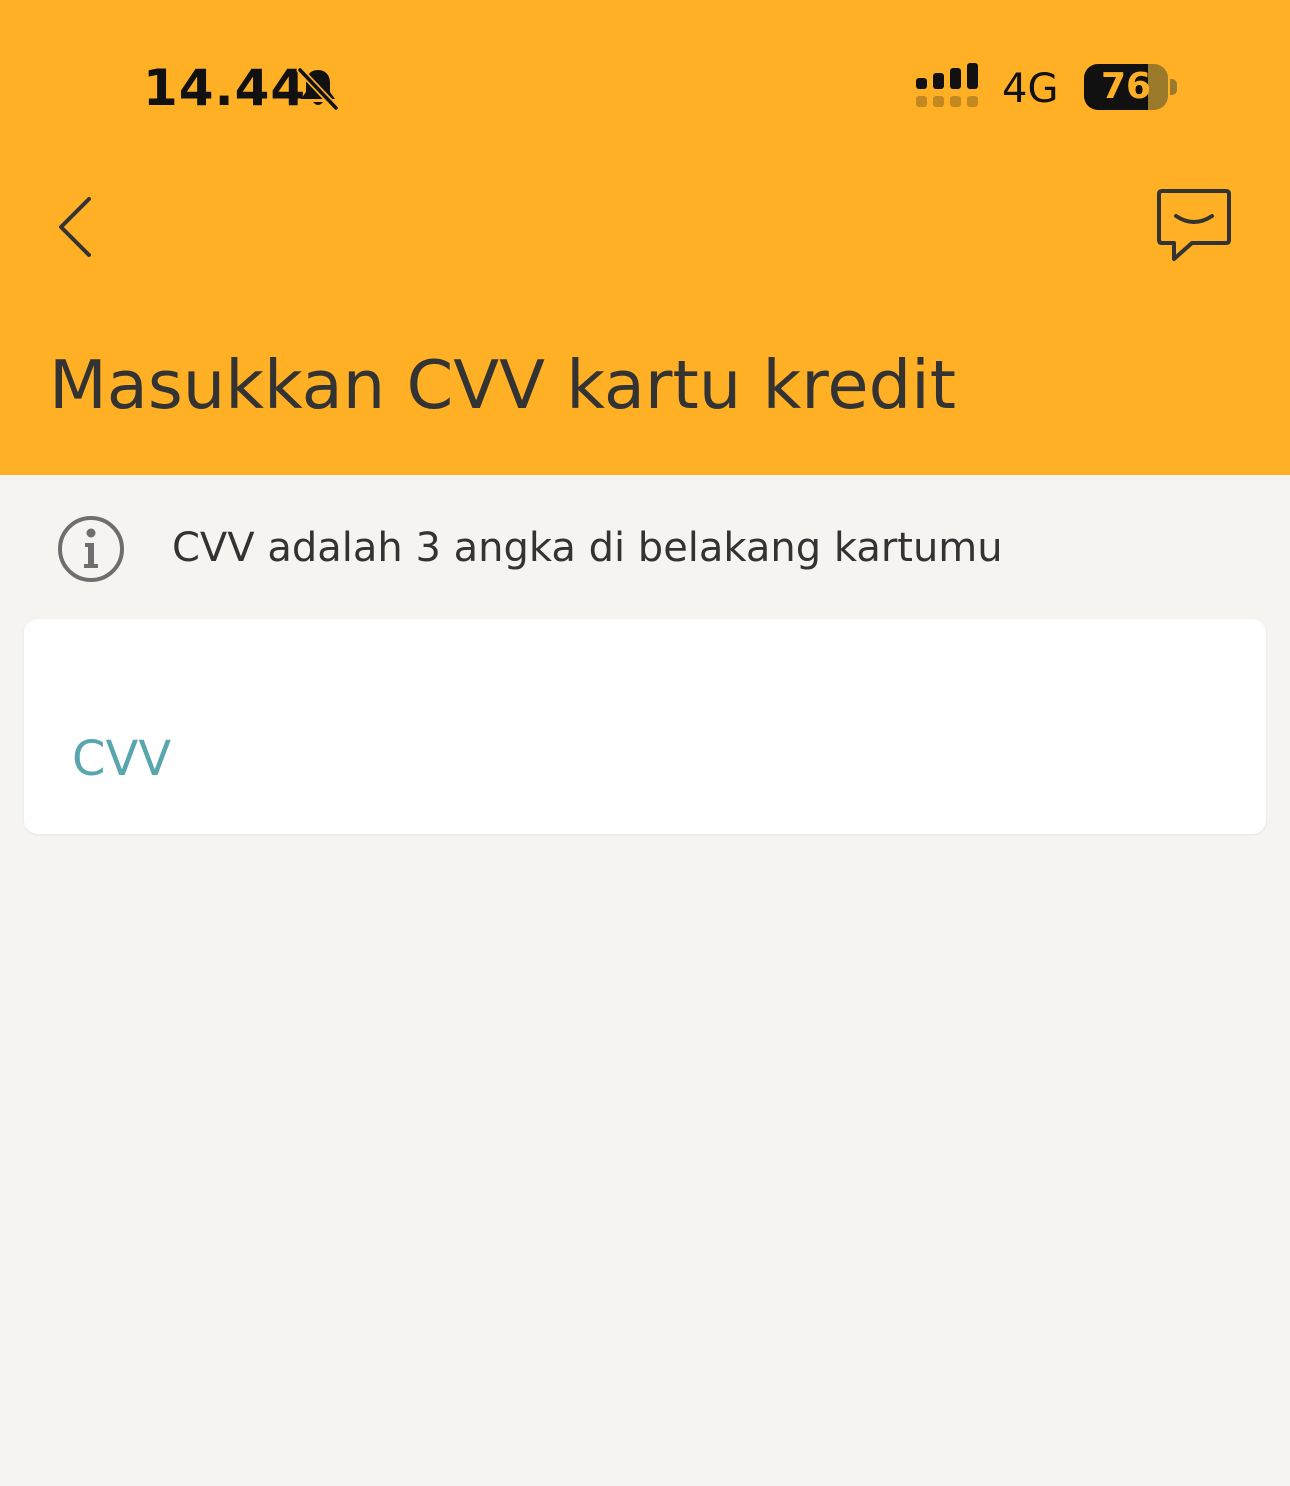 Image resolution: width=1290 pixels, height=1486 pixels. I want to click on back-button, so click(80, 225).